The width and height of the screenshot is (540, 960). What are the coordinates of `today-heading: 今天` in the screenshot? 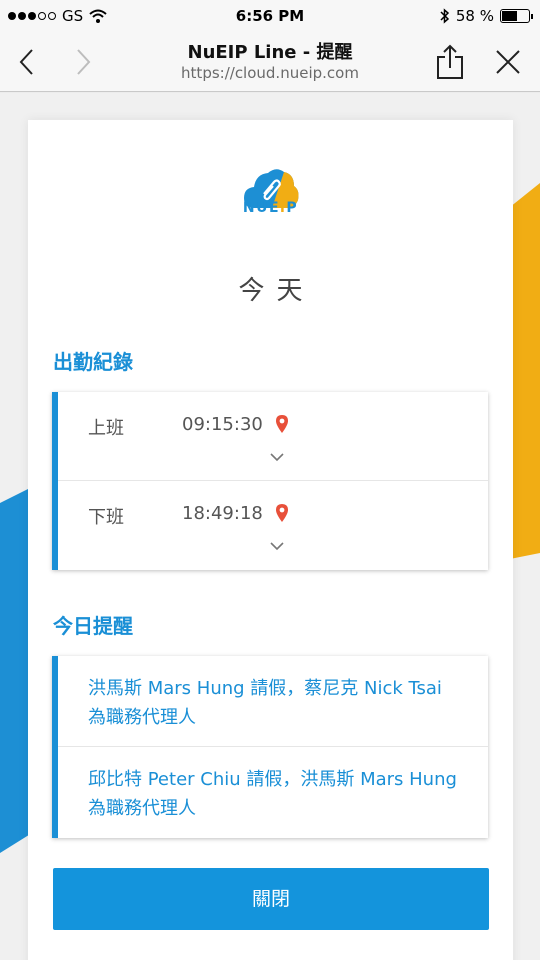 It's located at (276, 291).